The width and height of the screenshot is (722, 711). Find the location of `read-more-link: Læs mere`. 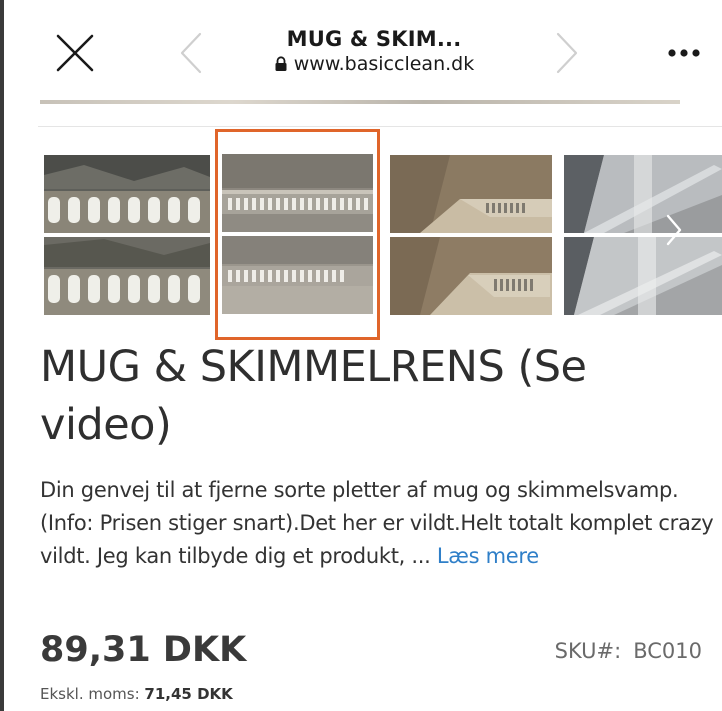

read-more-link: Læs mere is located at coordinates (488, 556).